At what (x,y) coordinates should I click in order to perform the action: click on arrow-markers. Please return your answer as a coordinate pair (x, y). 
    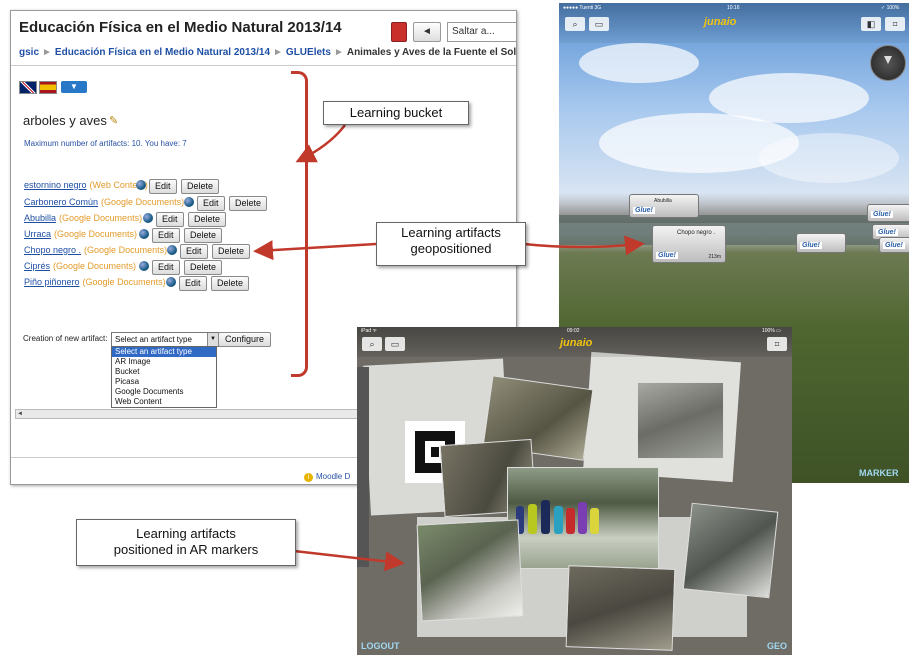
    Looking at the image, I should click on (349, 560).